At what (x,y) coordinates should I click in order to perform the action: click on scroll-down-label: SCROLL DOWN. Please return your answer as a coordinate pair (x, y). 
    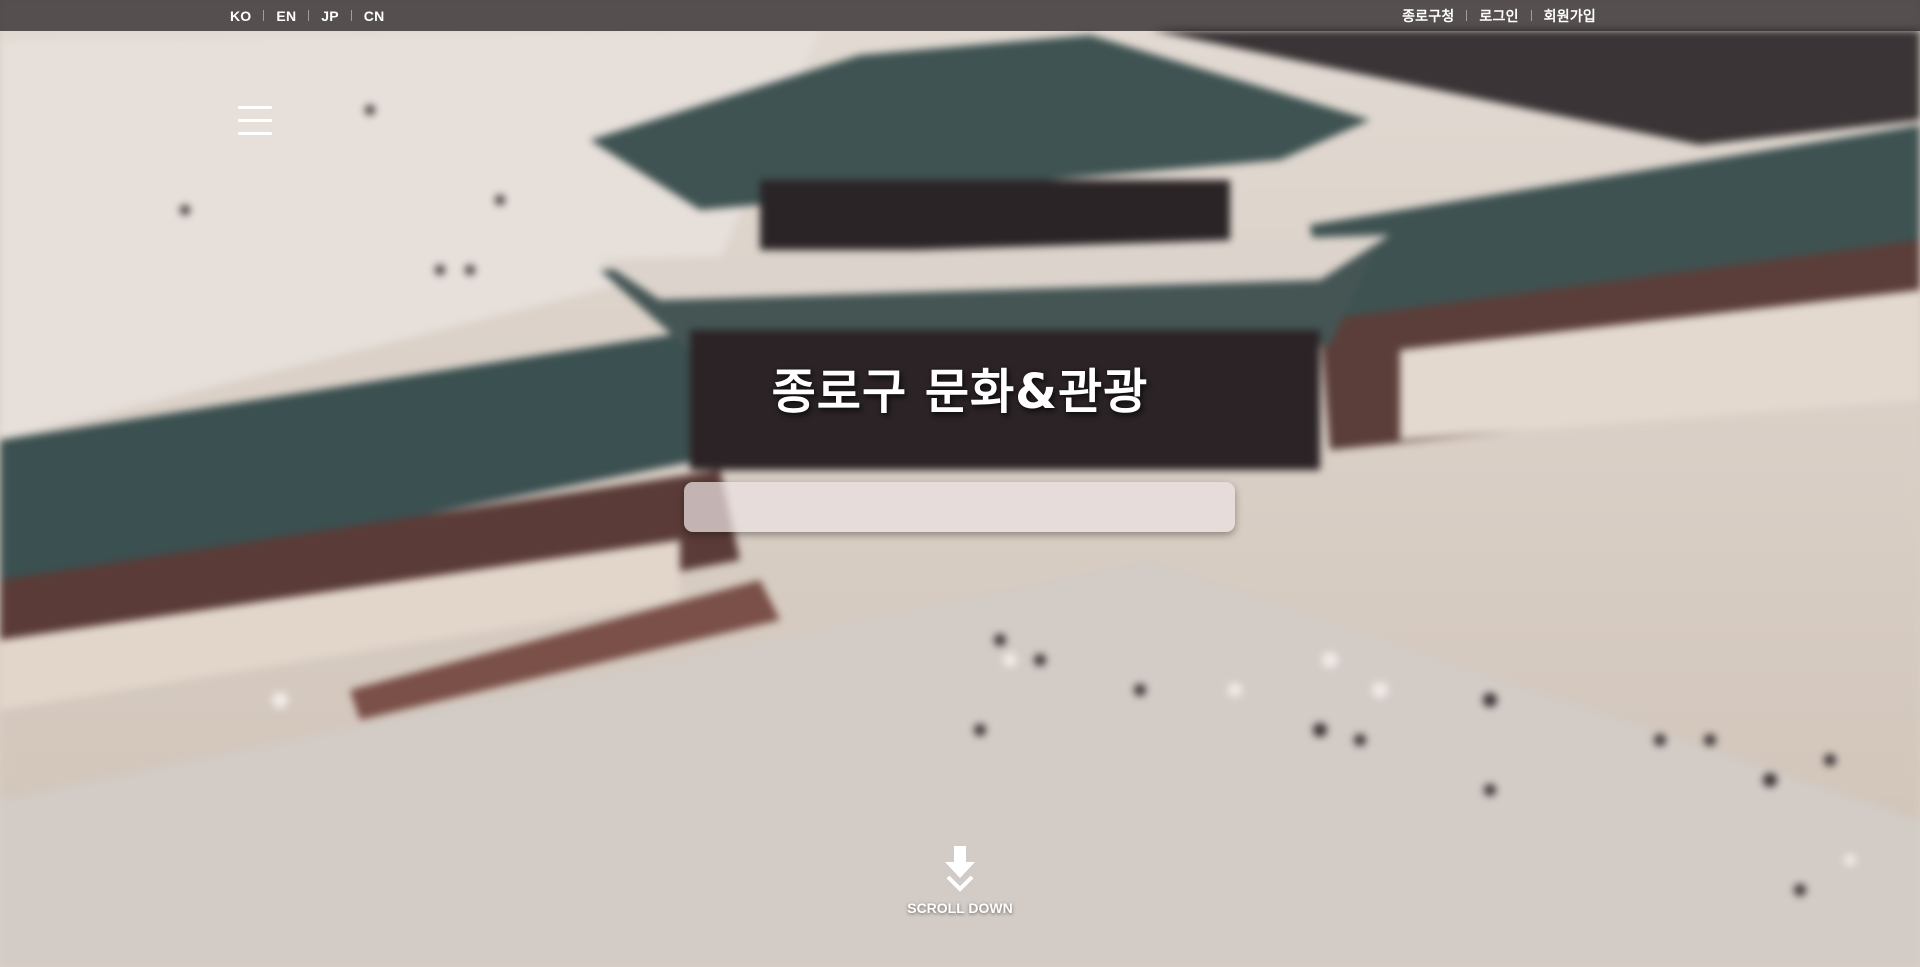
    Looking at the image, I should click on (960, 908).